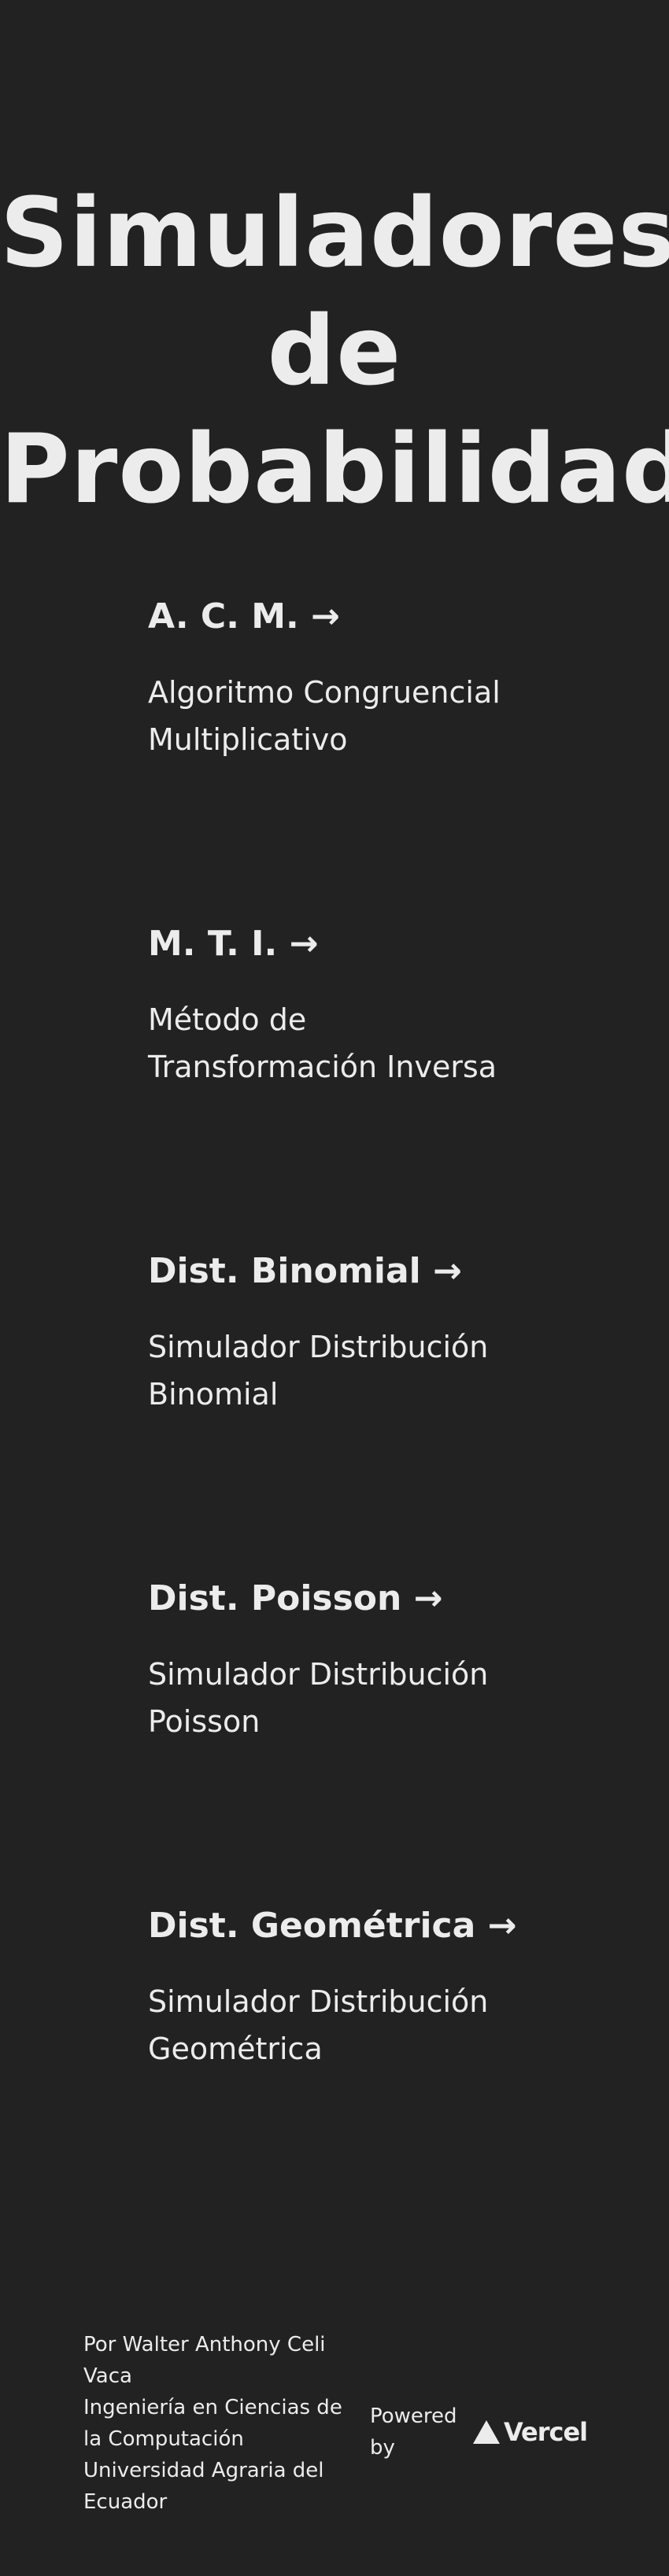 The height and width of the screenshot is (2576, 669). What do you see at coordinates (244, 616) in the screenshot?
I see `card-acm-heading: A. C. M. →` at bounding box center [244, 616].